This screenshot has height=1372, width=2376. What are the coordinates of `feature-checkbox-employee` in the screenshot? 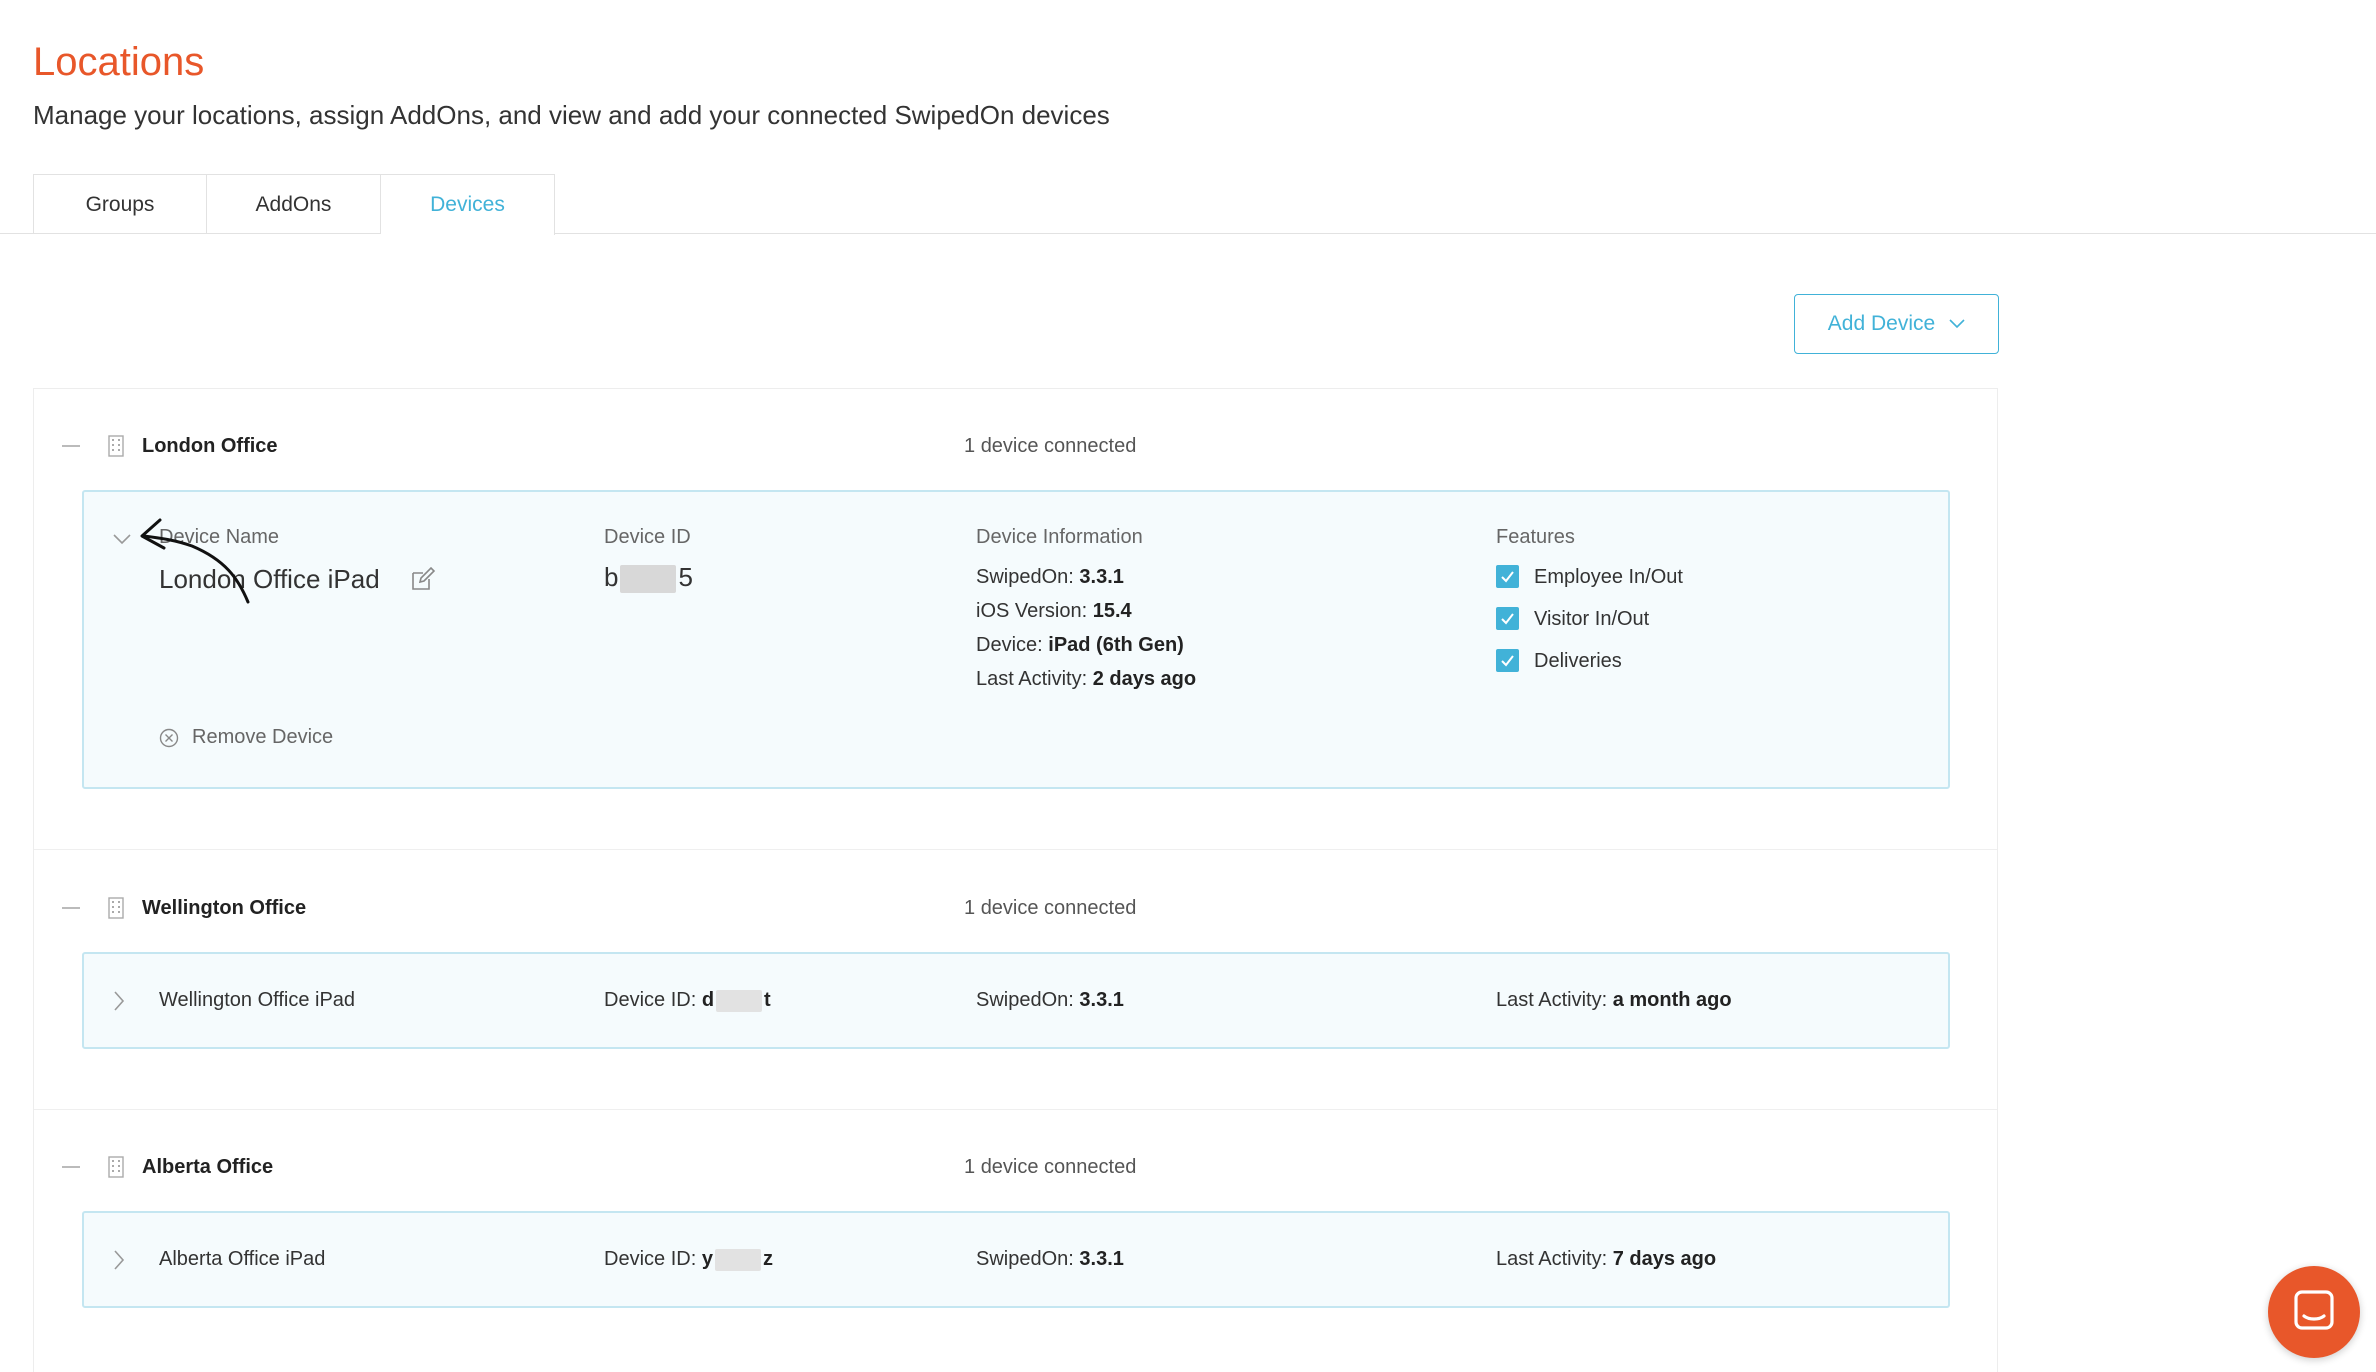 It's located at (1507, 576).